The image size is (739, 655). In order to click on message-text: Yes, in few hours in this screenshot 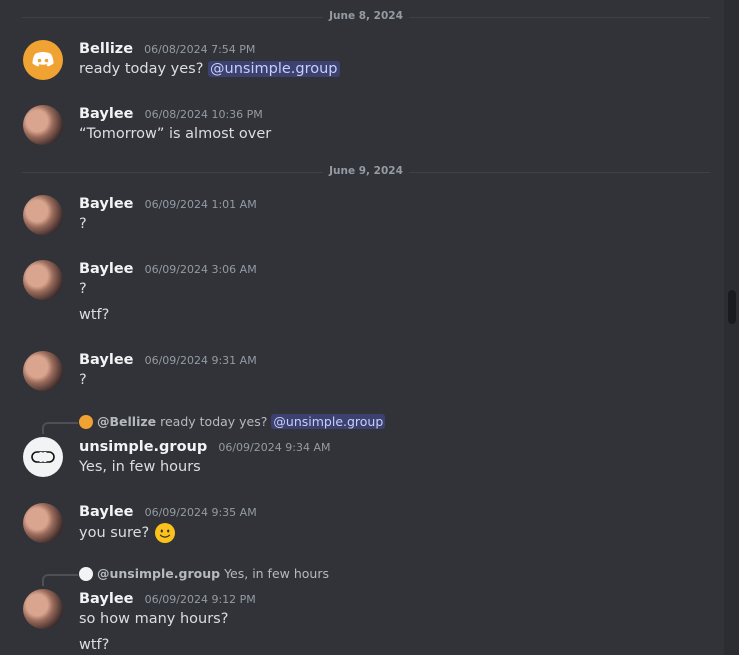, I will do `click(140, 467)`.